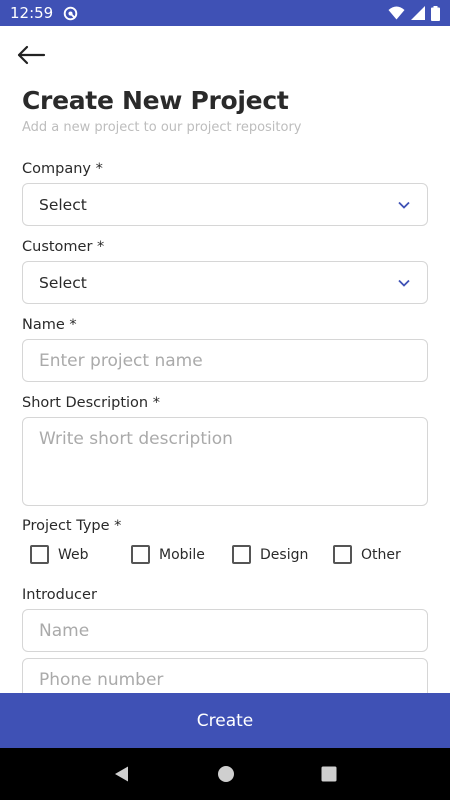 This screenshot has width=450, height=800. I want to click on introducer-name-input: Name, so click(225, 630).